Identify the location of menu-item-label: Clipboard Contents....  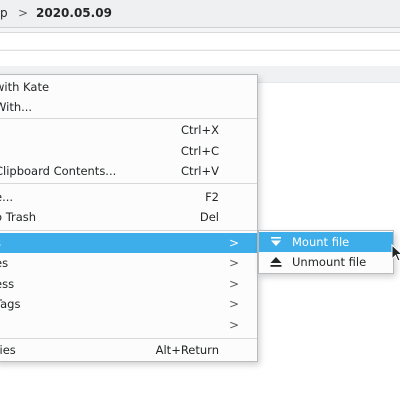
(58, 171).